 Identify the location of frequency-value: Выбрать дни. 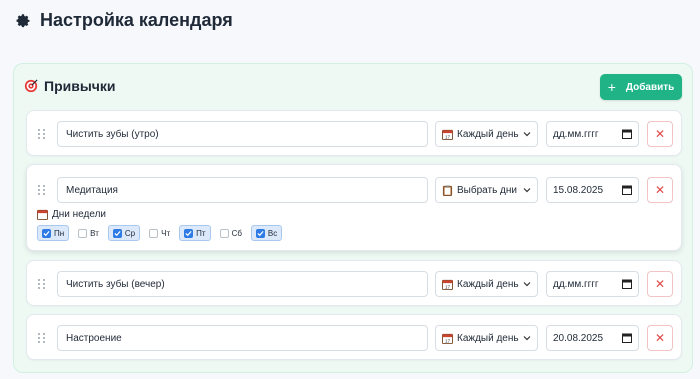
(487, 190).